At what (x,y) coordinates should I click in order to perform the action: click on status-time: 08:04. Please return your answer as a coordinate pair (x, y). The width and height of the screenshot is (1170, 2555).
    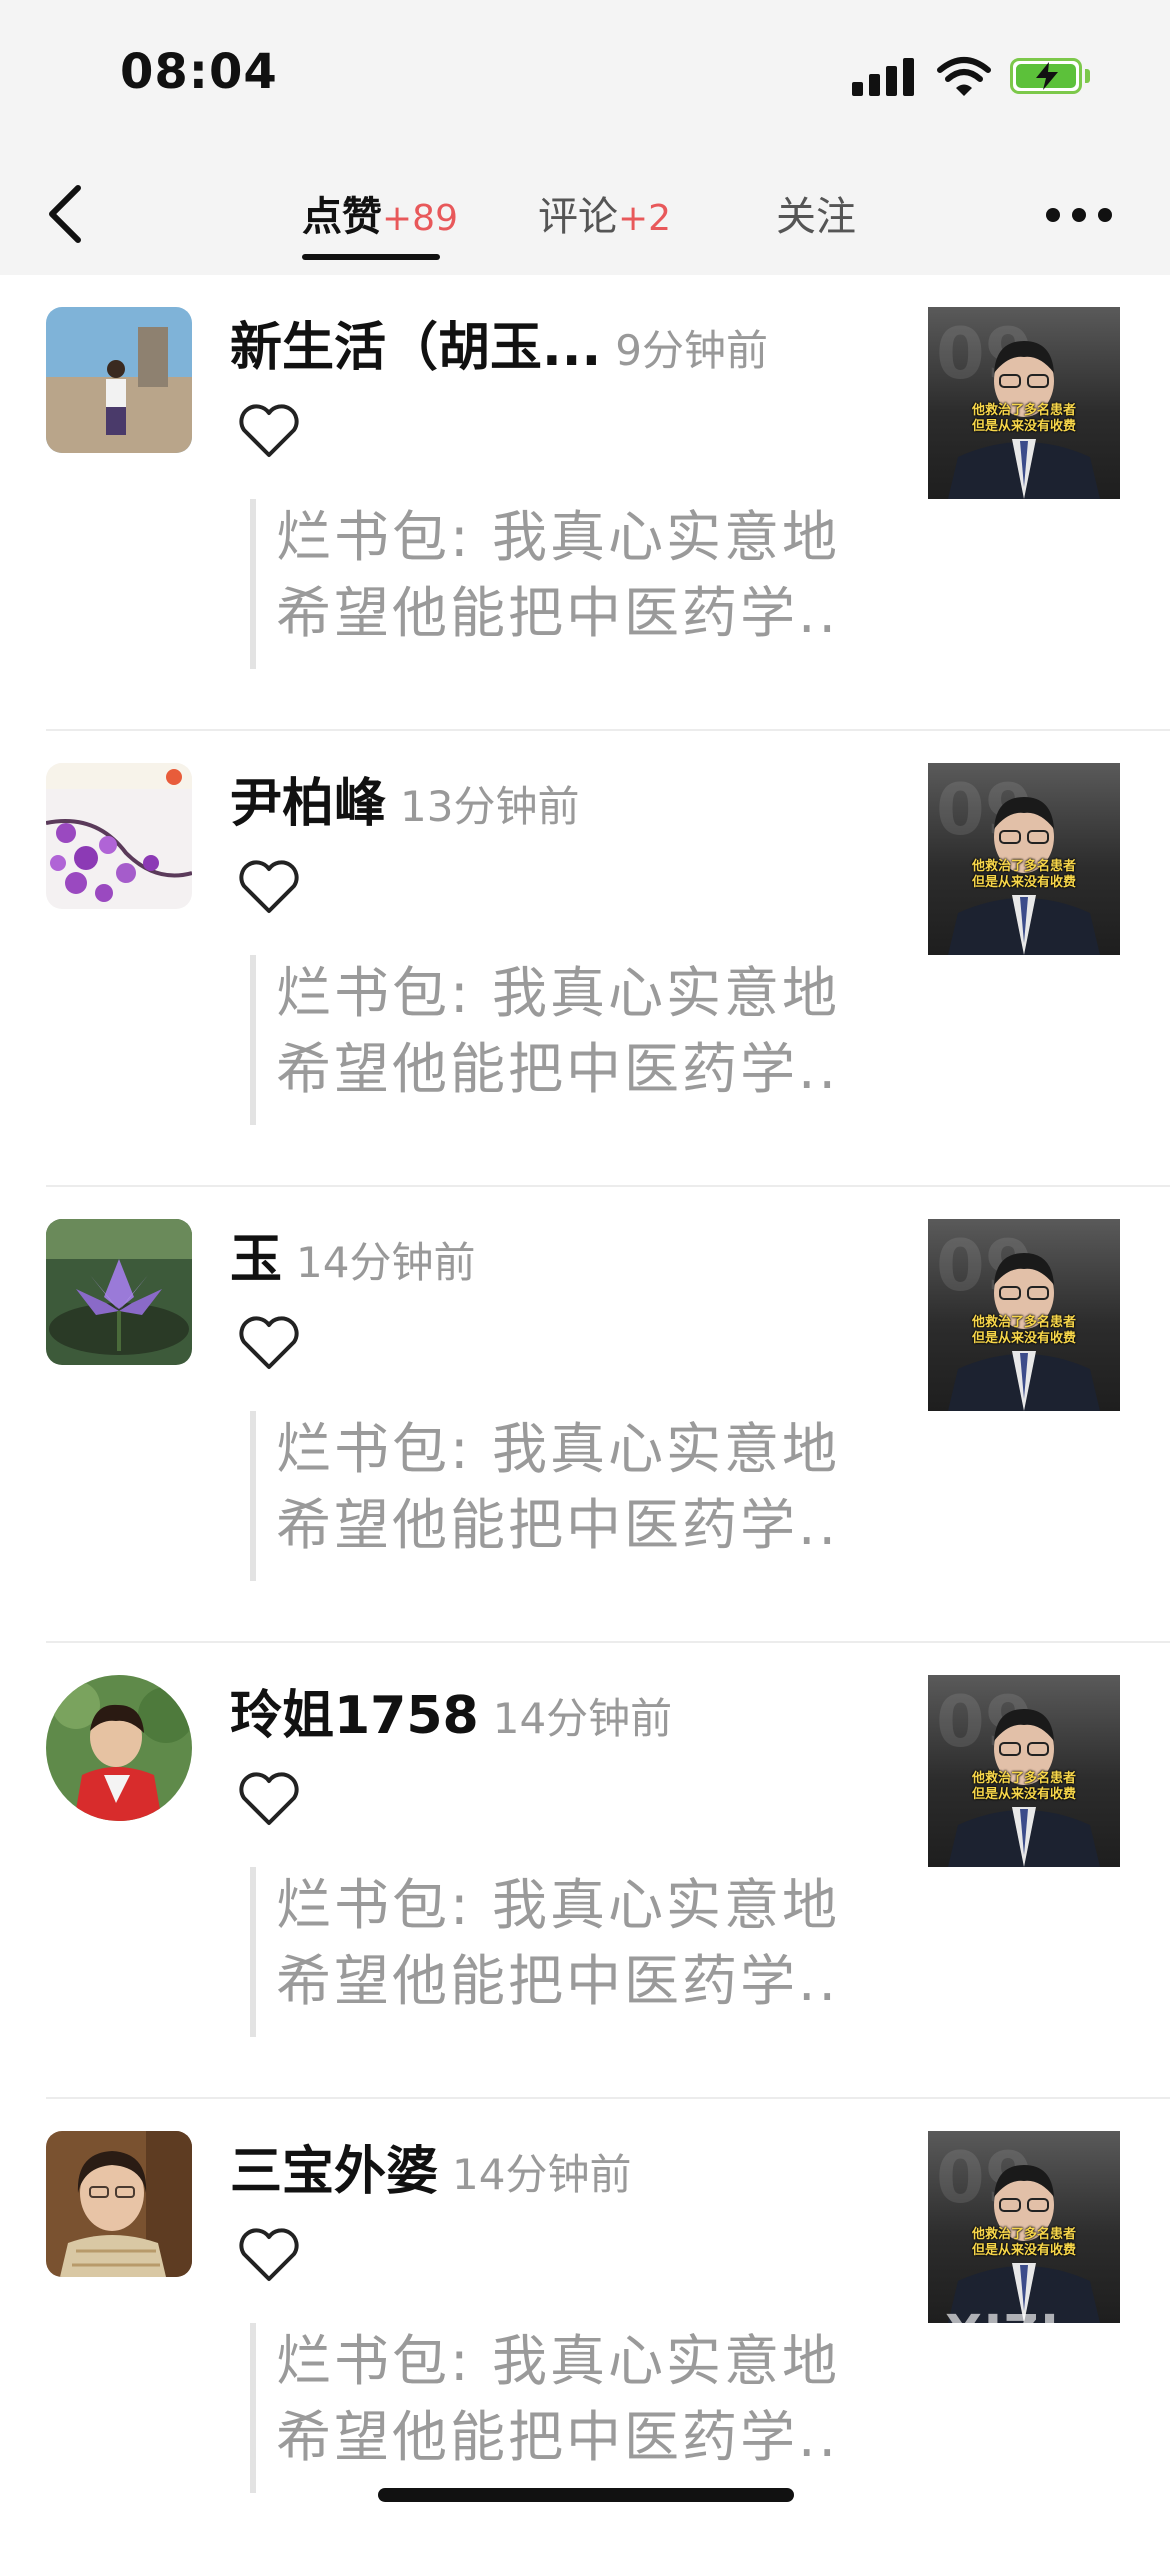
    Looking at the image, I should click on (199, 72).